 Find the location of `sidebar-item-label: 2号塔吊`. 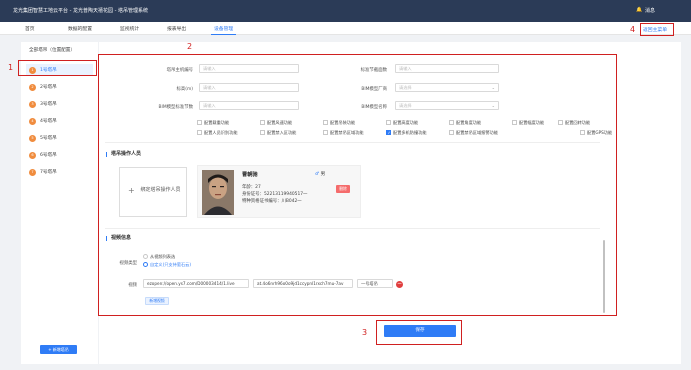

sidebar-item-label: 2号塔吊 is located at coordinates (48, 87).